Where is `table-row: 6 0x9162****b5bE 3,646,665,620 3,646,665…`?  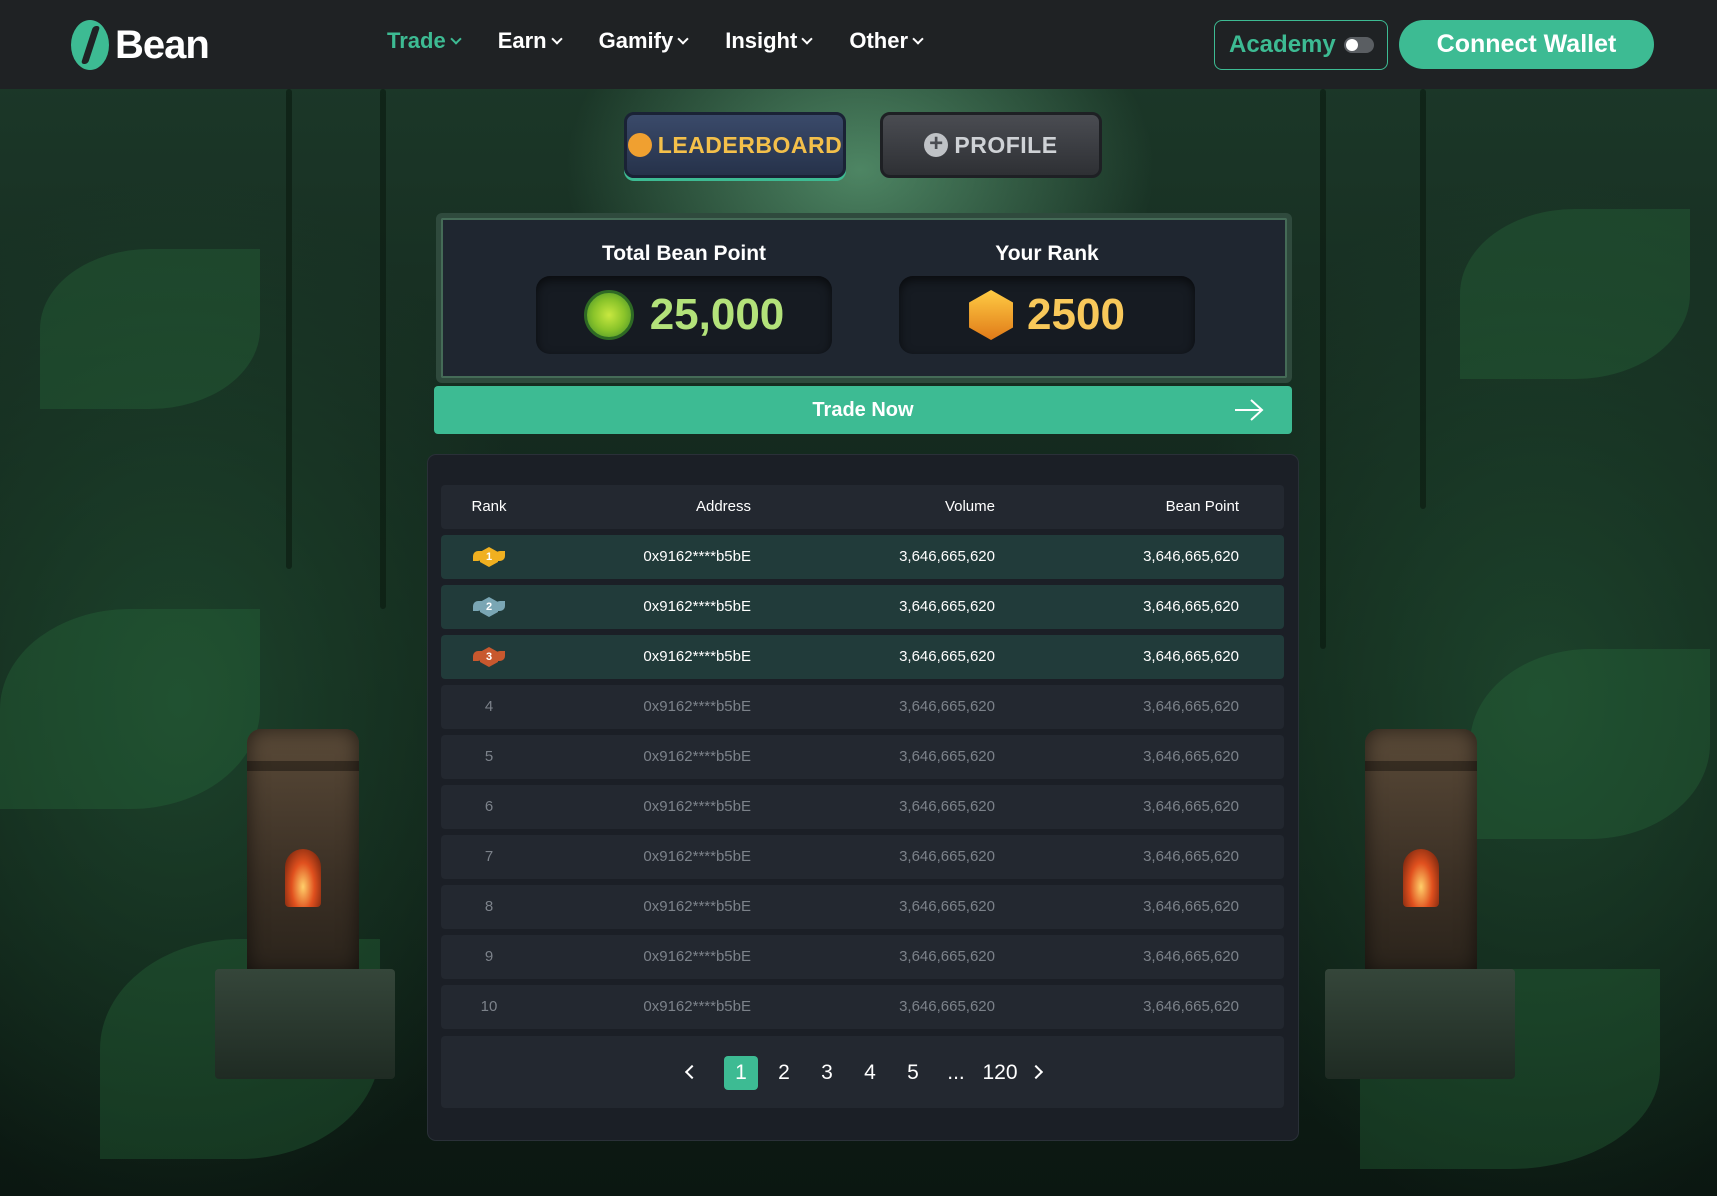
table-row: 6 0x9162****b5bE 3,646,665,620 3,646,665… is located at coordinates (862, 807).